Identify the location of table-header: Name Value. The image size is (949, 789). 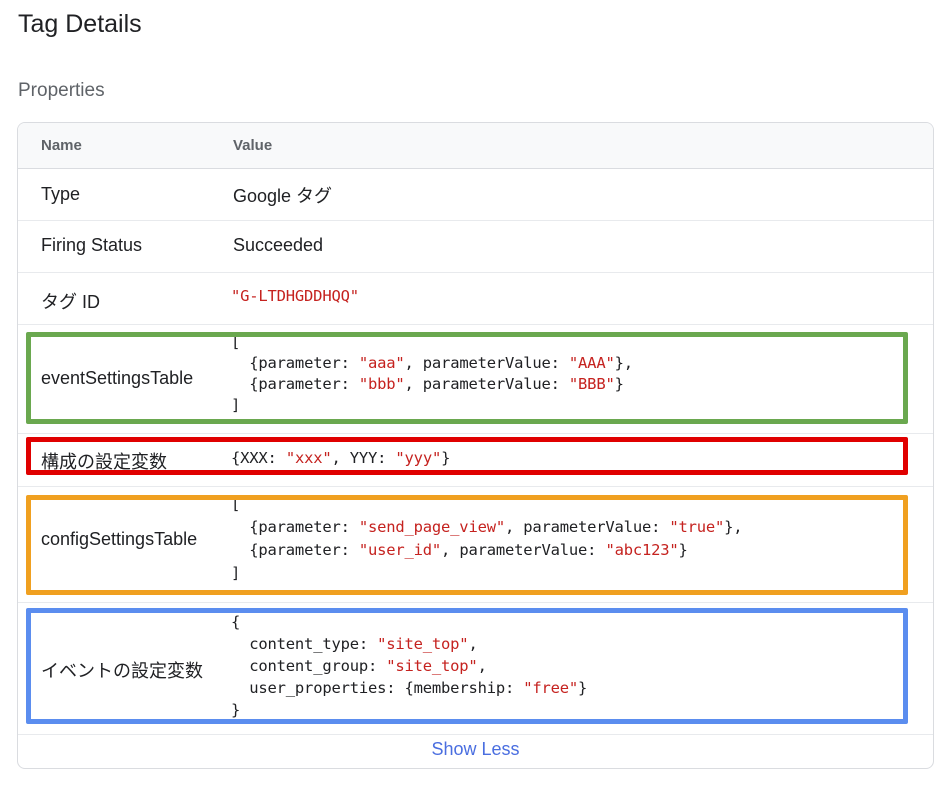
(475, 146).